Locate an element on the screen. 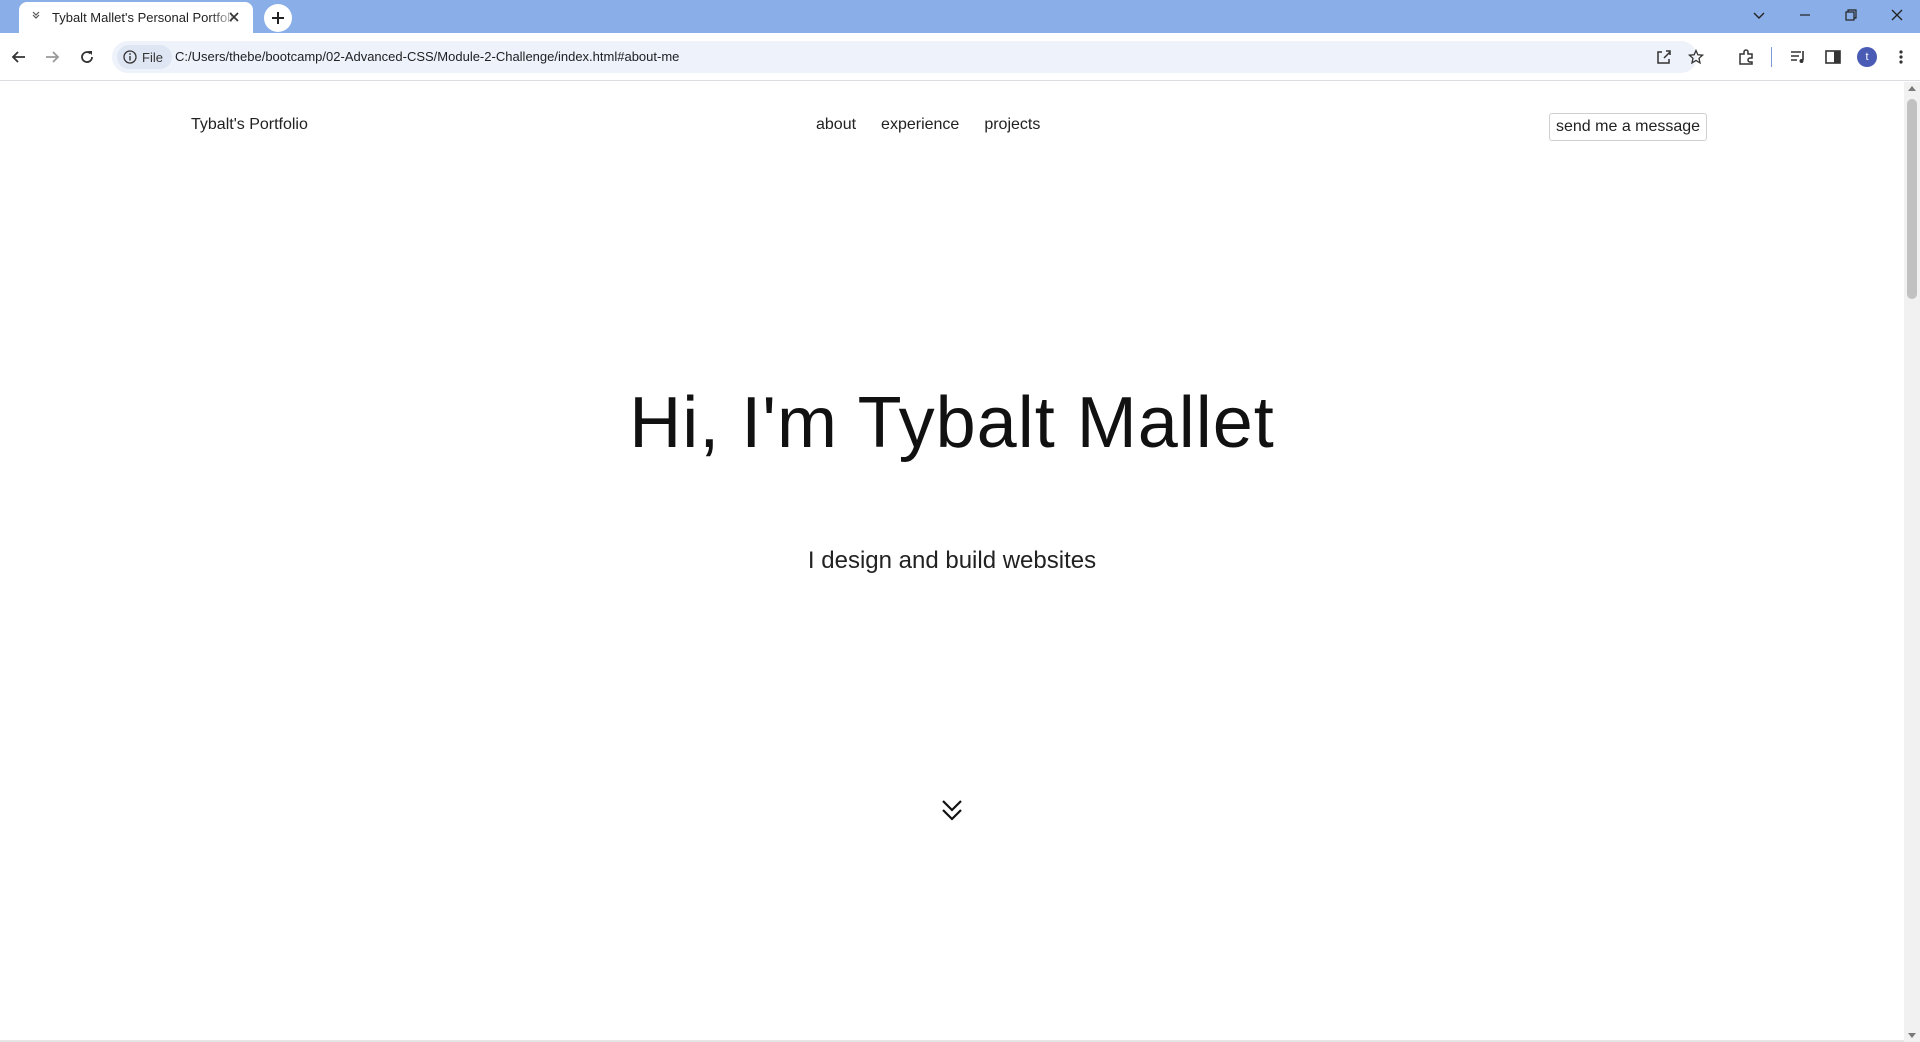 The image size is (1920, 1042). minimize-button is located at coordinates (1805, 15).